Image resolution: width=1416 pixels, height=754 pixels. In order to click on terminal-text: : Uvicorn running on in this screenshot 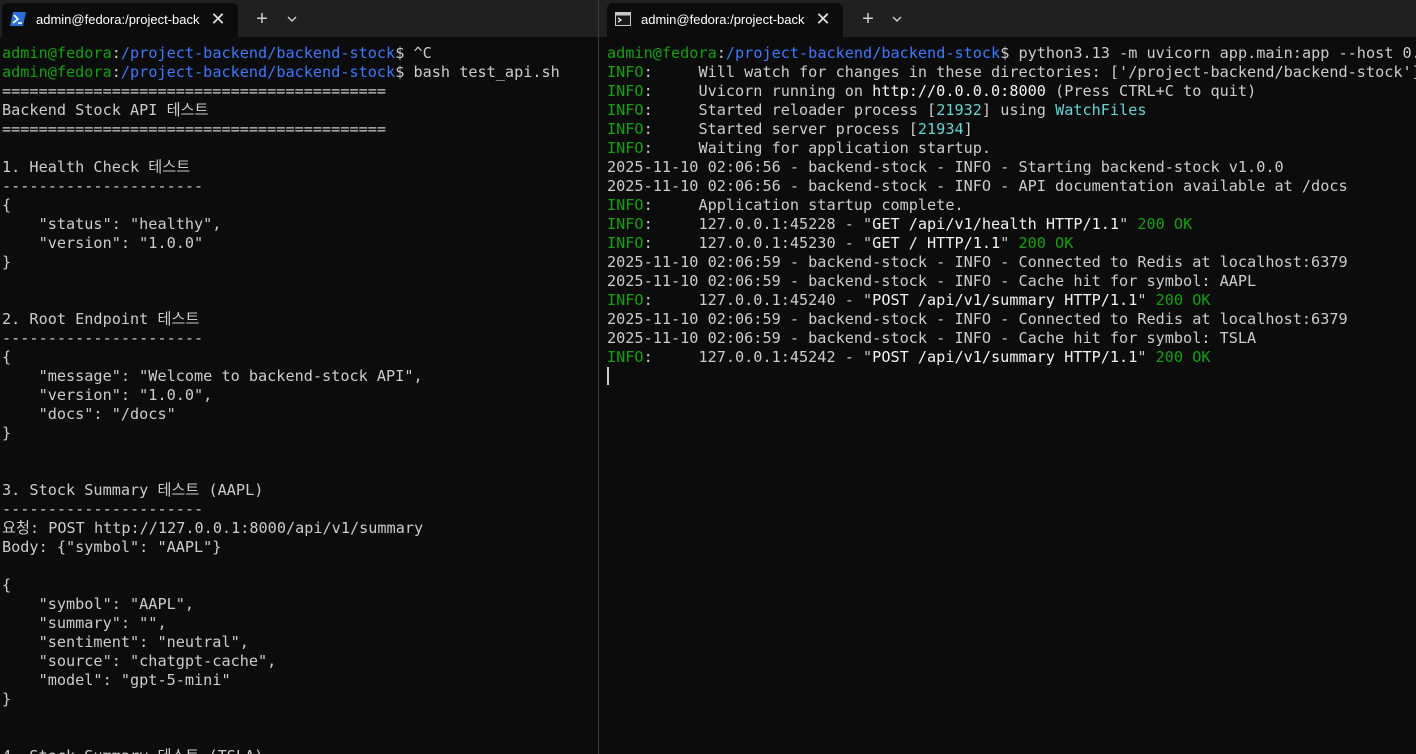, I will do `click(758, 91)`.